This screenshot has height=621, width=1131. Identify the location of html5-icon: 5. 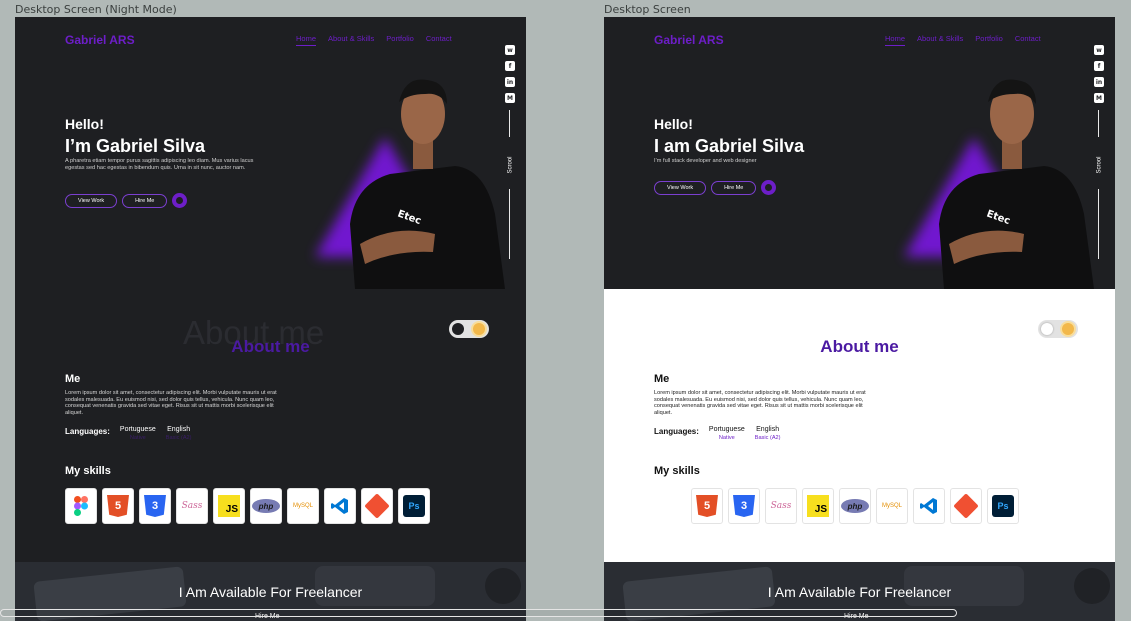
(118, 506).